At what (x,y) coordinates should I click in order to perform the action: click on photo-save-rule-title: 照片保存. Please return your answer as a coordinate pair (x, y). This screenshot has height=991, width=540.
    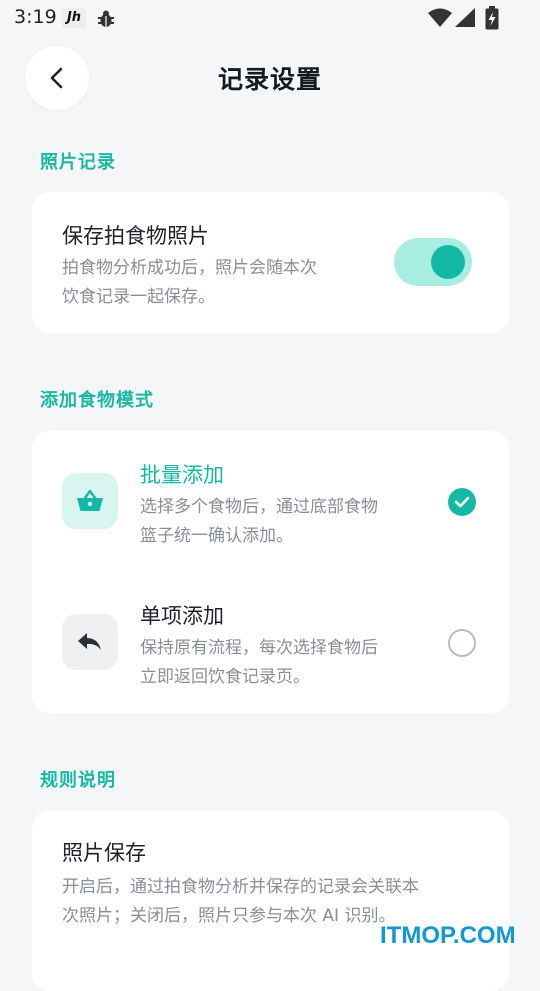
    Looking at the image, I should click on (104, 853).